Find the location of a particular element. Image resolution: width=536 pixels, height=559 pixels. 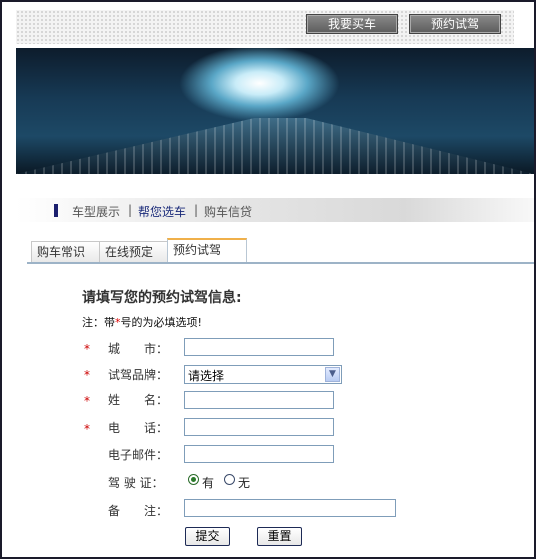

label-city: 城 市： is located at coordinates (138, 349).